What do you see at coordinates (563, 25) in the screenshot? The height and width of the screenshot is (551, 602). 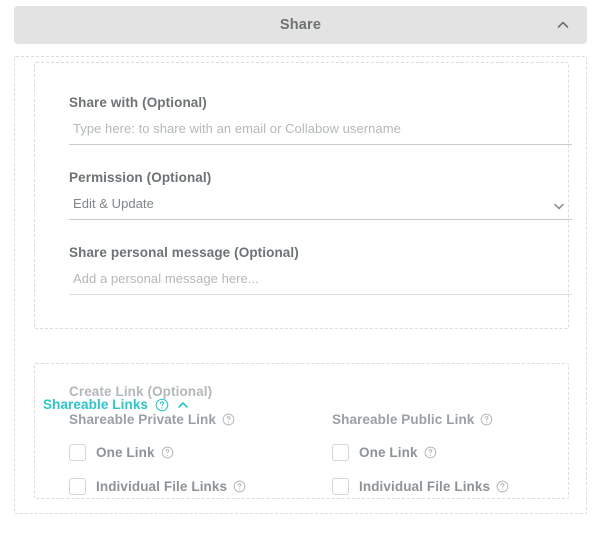 I see `chevron-up-icon` at bounding box center [563, 25].